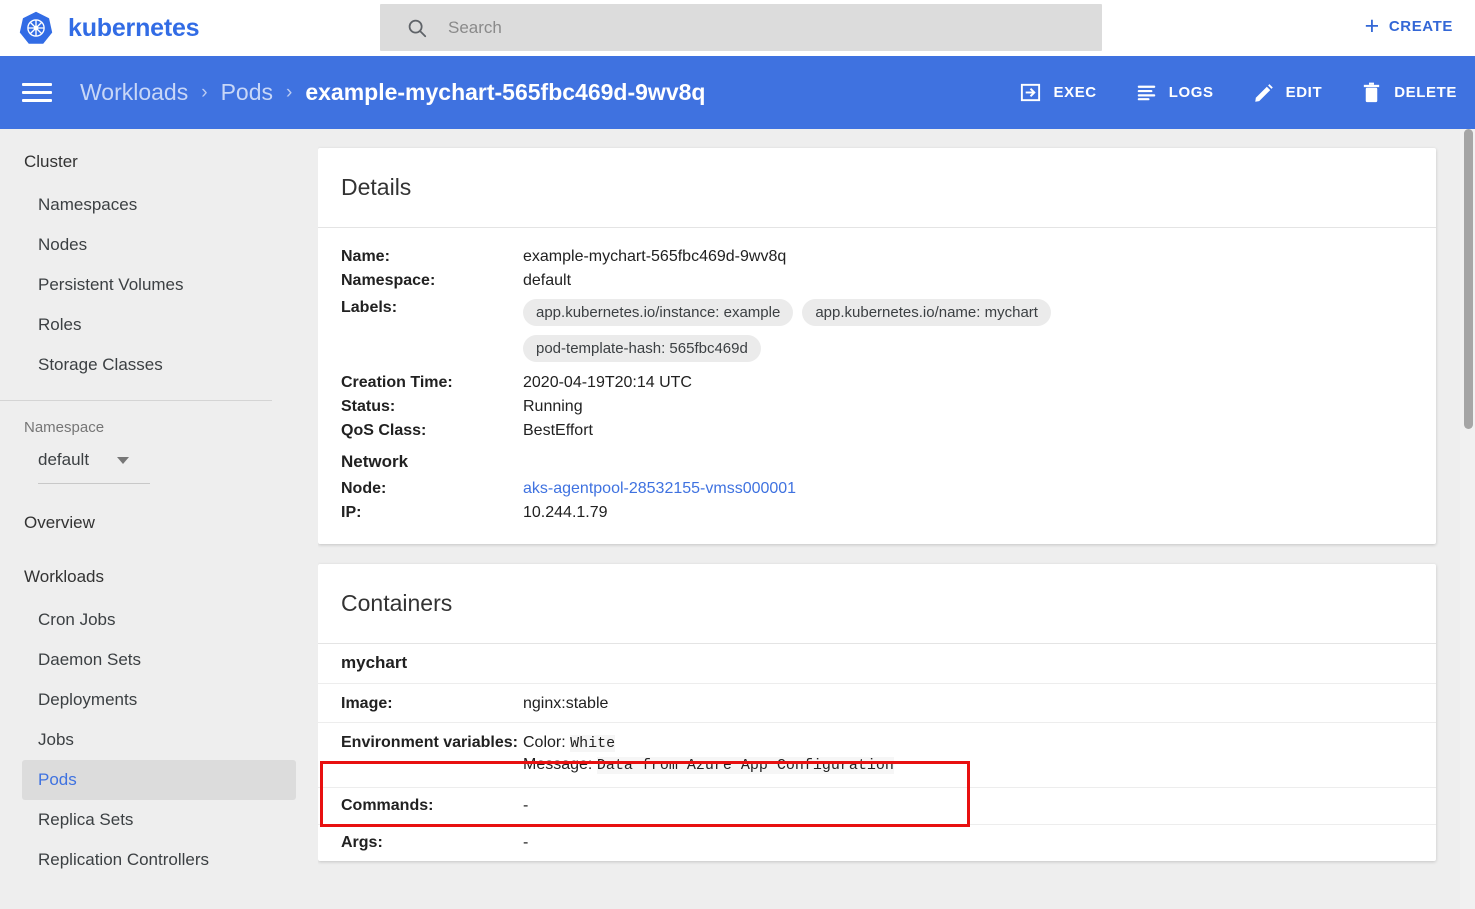 The height and width of the screenshot is (909, 1475). I want to click on sidebar-item-namespaces: Namespaces, so click(159, 205).